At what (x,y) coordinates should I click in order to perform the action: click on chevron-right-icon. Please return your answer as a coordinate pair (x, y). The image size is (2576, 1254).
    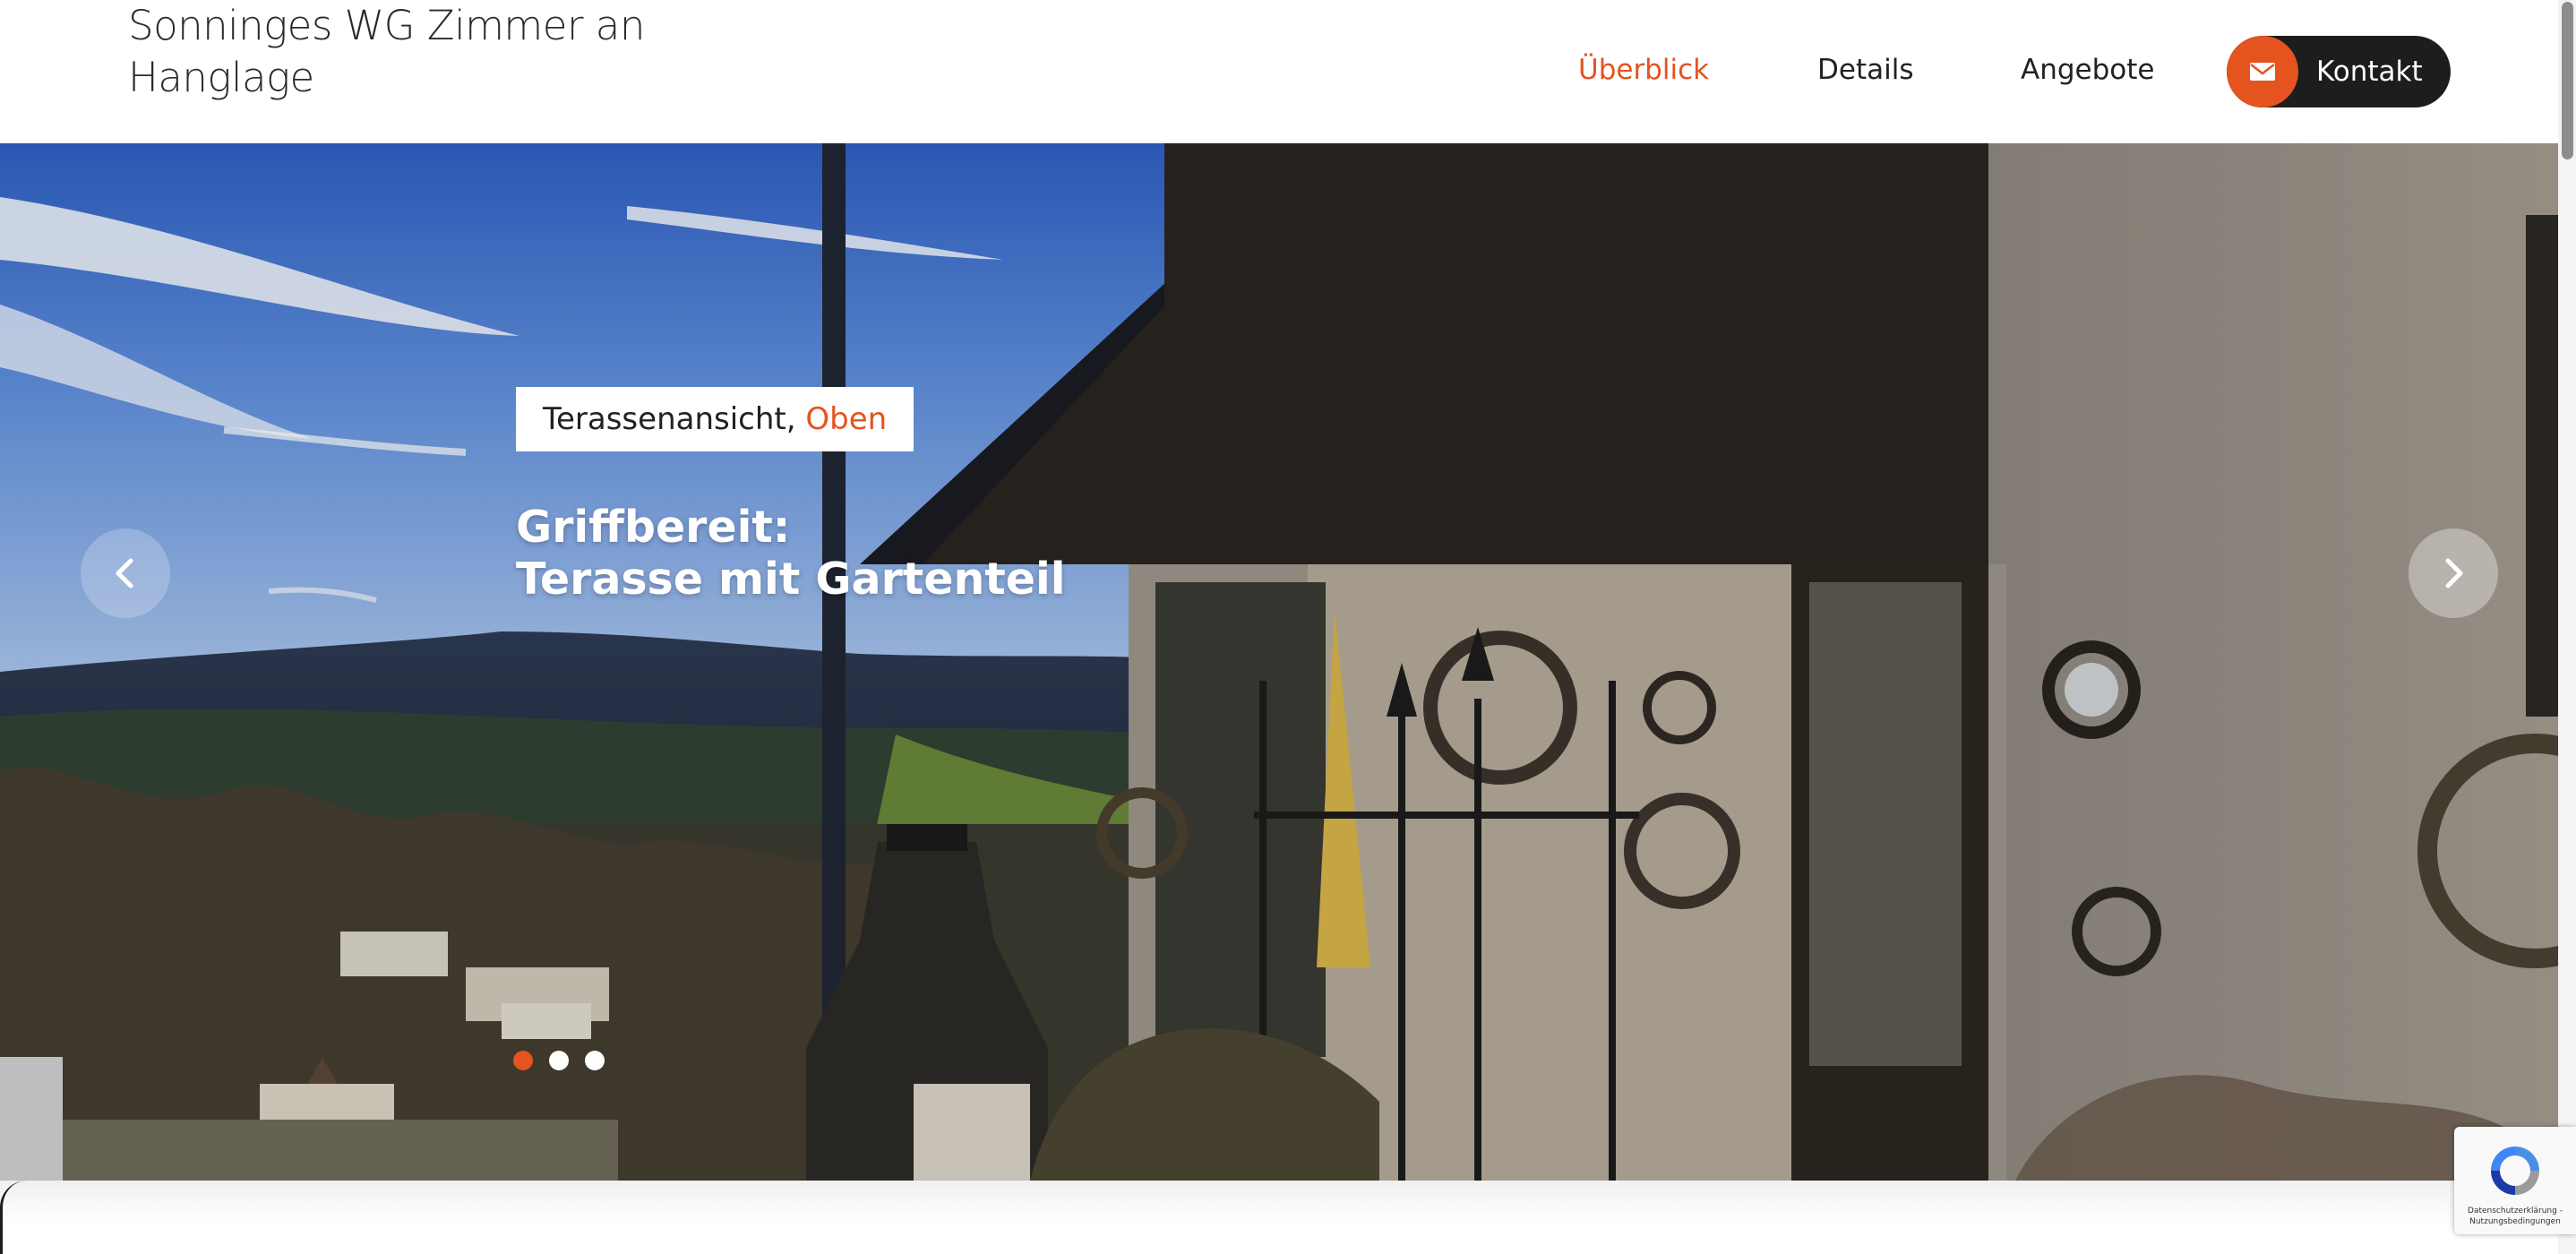
    Looking at the image, I should click on (2454, 573).